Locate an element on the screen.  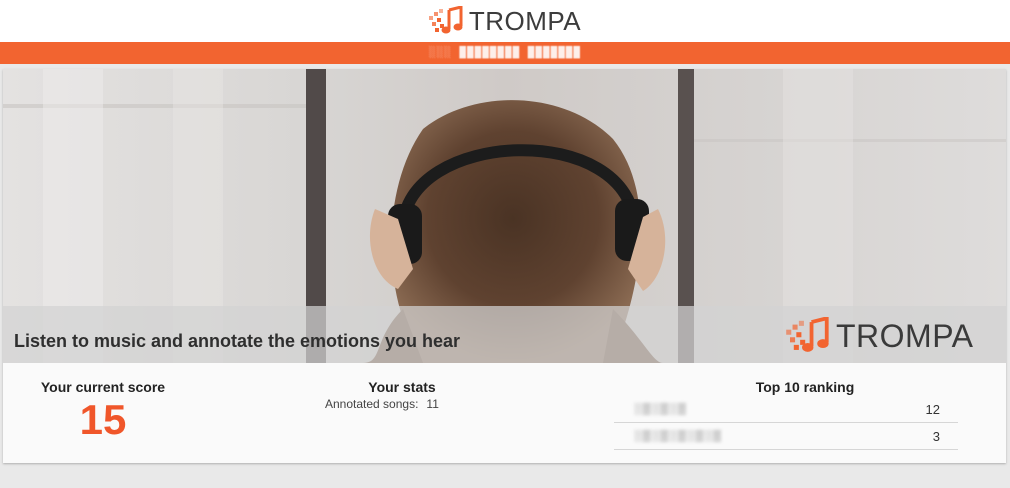
hero-logo-text: TROMPA is located at coordinates (905, 336).